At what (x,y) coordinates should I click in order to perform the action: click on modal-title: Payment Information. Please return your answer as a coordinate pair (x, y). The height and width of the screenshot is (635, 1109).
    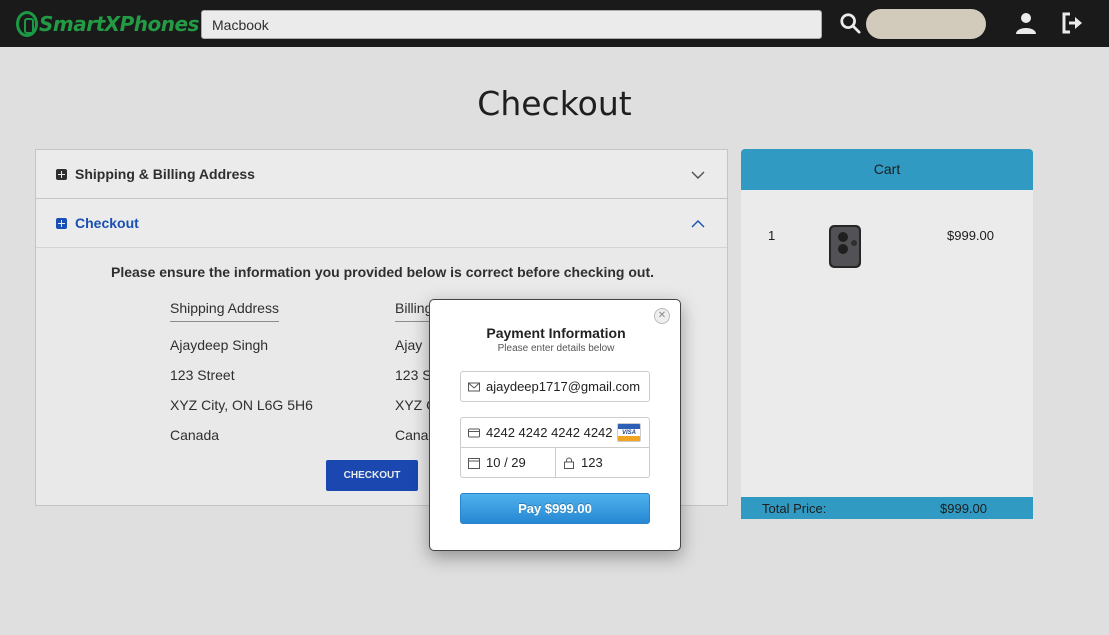
    Looking at the image, I should click on (556, 333).